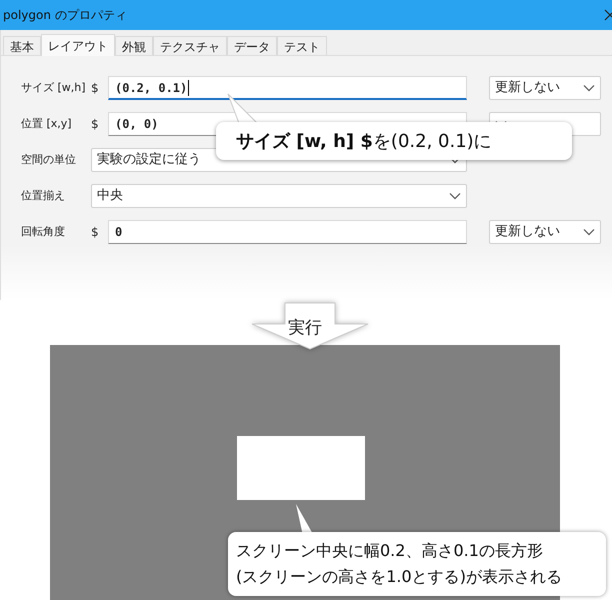  What do you see at coordinates (65, 15) in the screenshot?
I see `window-title: polygon のプロパティ` at bounding box center [65, 15].